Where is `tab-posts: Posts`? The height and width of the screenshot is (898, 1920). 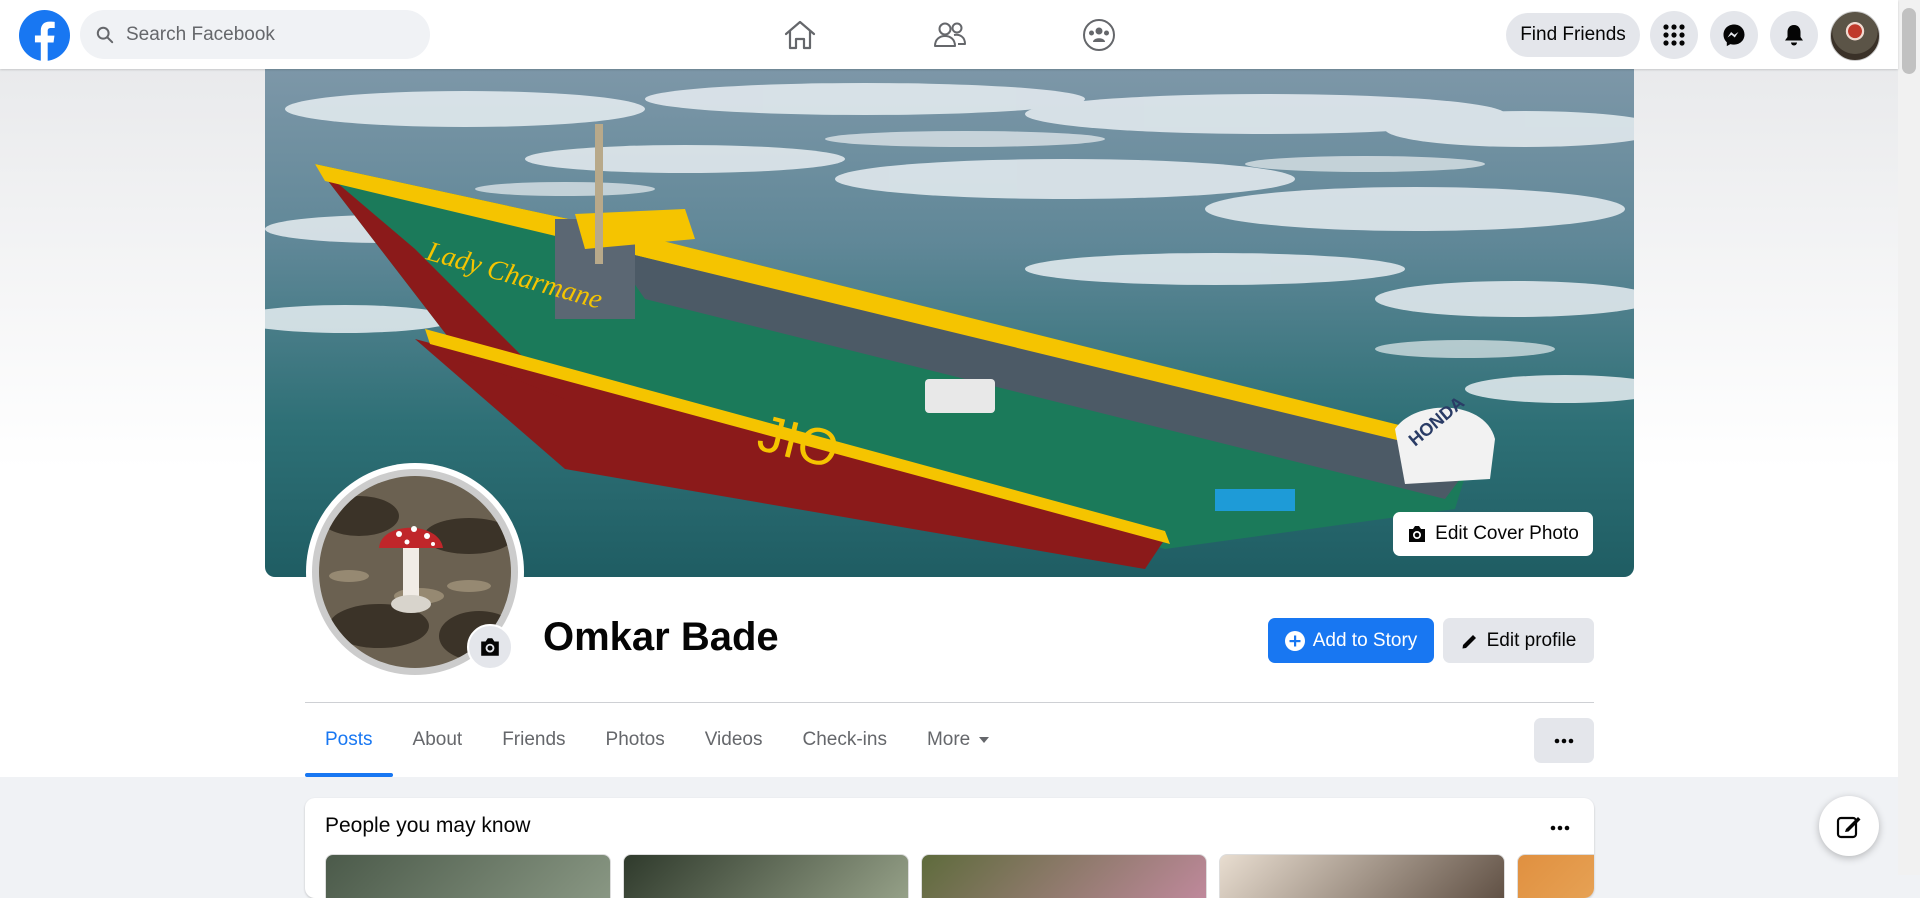 tab-posts: Posts is located at coordinates (349, 740).